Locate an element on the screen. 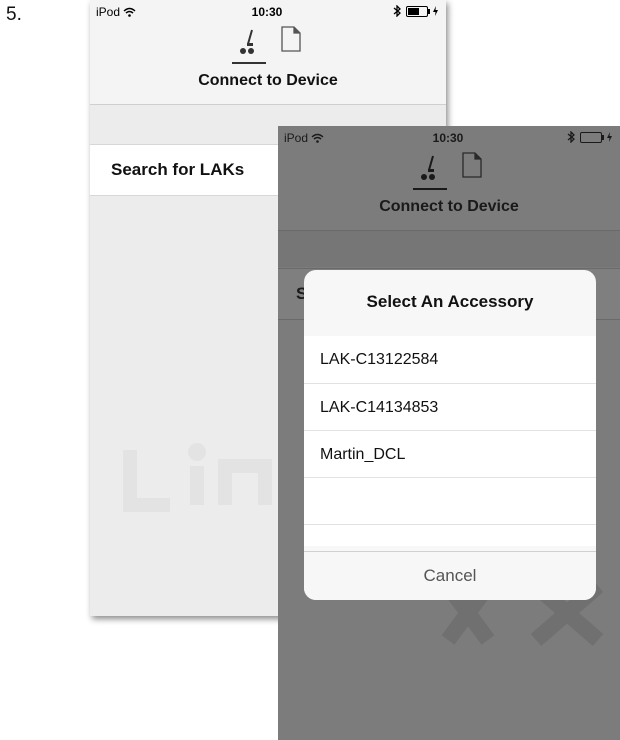 This screenshot has height=740, width=620. accessory-item: LAK-C14134853 is located at coordinates (450, 406).